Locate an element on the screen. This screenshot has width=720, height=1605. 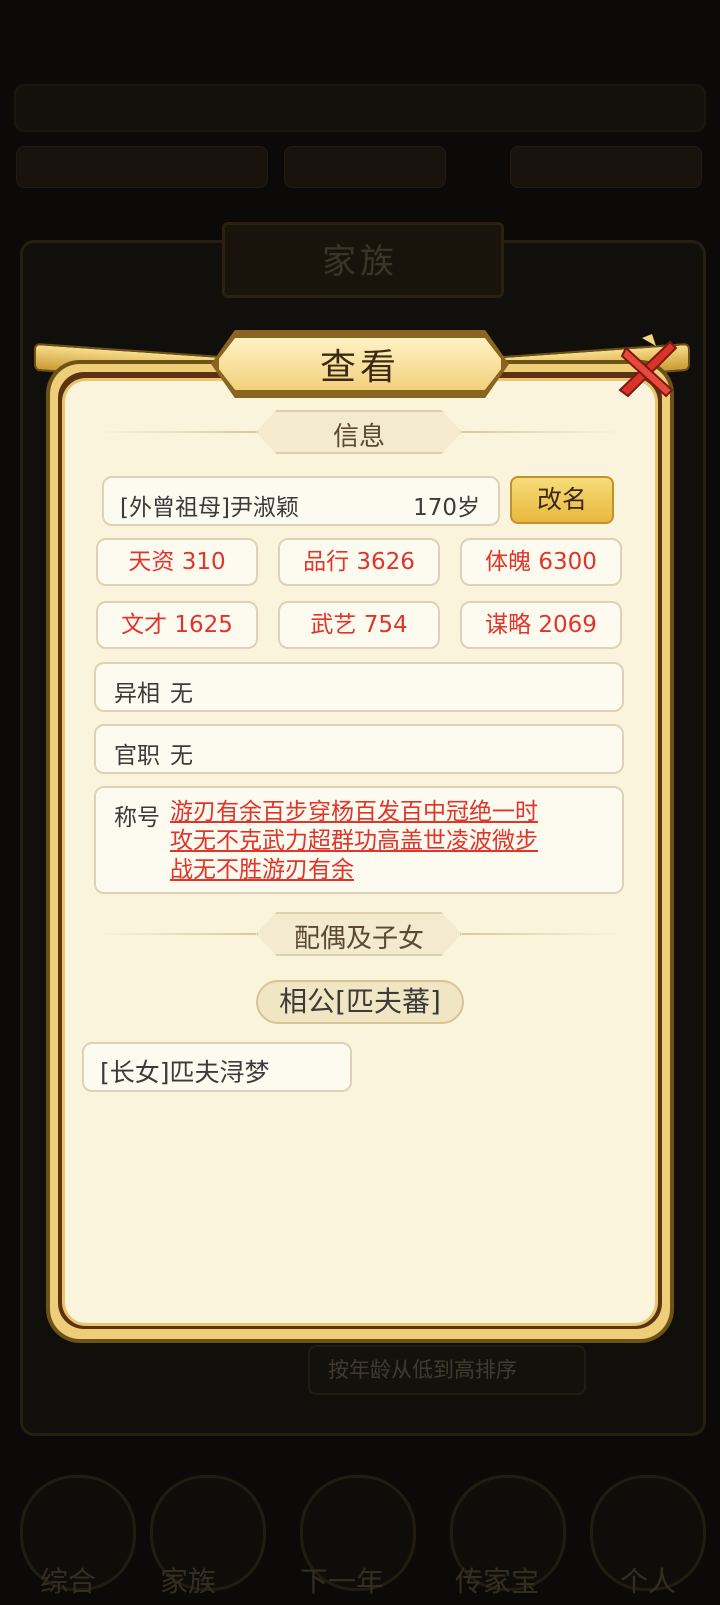
name-box: [外曾祖母]尹淑颖 170岁 is located at coordinates (301, 501).